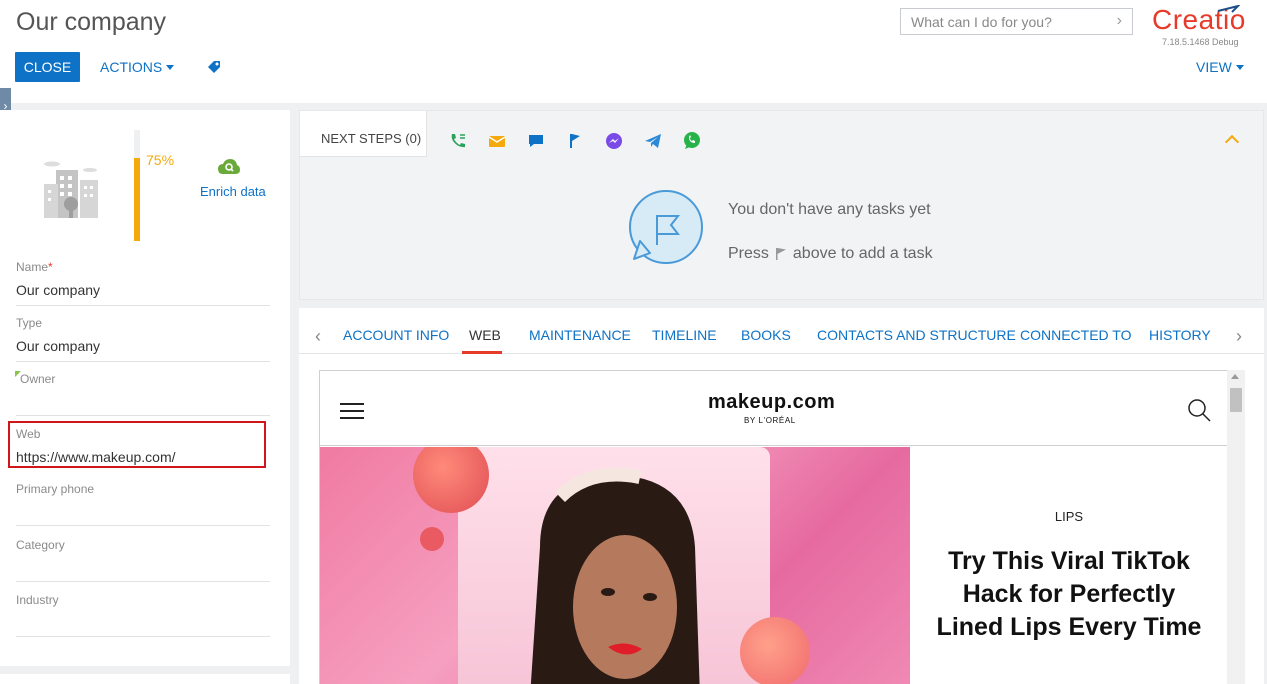  What do you see at coordinates (143, 625) in the screenshot?
I see `industry-value` at bounding box center [143, 625].